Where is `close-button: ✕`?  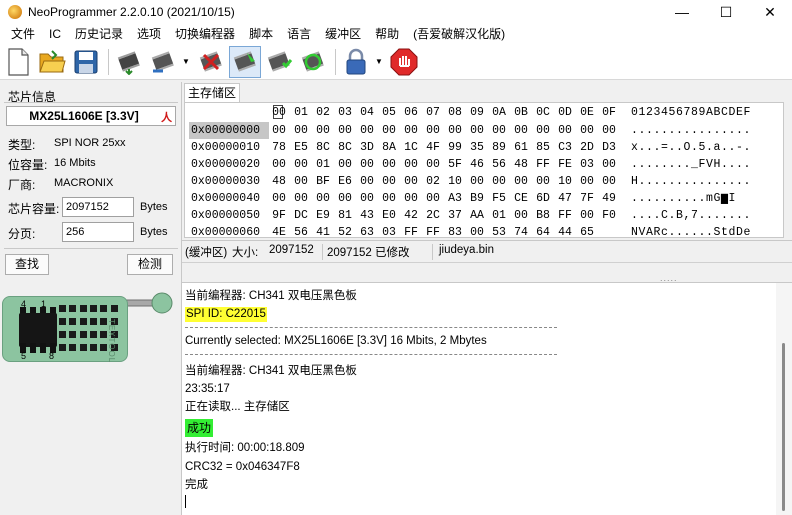 close-button: ✕ is located at coordinates (770, 12).